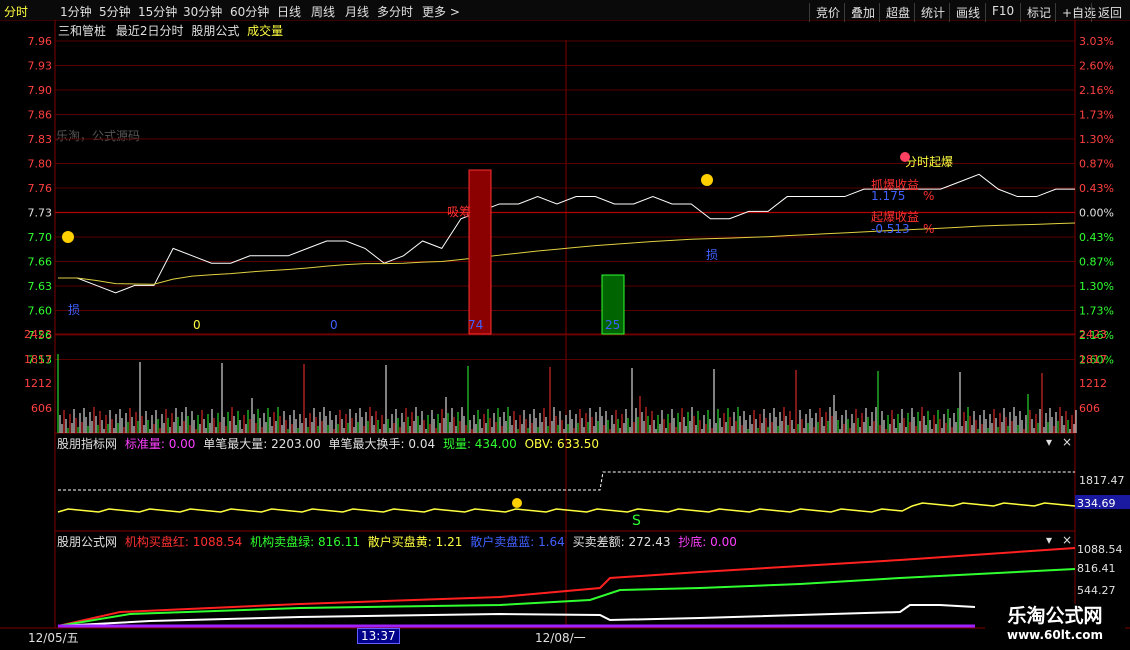 This screenshot has height=650, width=1130. I want to click on panel1-axis-value: 1817.47, so click(1102, 480).